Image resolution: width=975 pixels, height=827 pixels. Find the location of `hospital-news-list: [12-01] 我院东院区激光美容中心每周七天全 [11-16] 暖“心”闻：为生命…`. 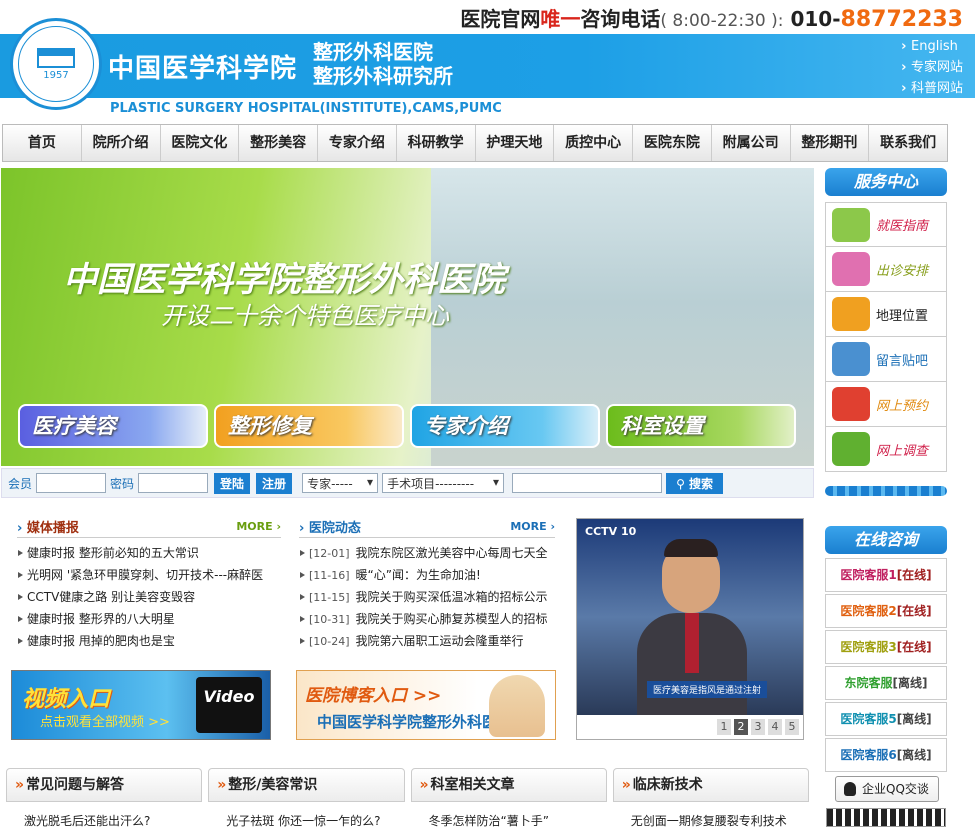

hospital-news-list: [12-01] 我院东院区激光美容中心每周七天全 [11-16] 暖“心”闻：为生命… is located at coordinates (427, 597).